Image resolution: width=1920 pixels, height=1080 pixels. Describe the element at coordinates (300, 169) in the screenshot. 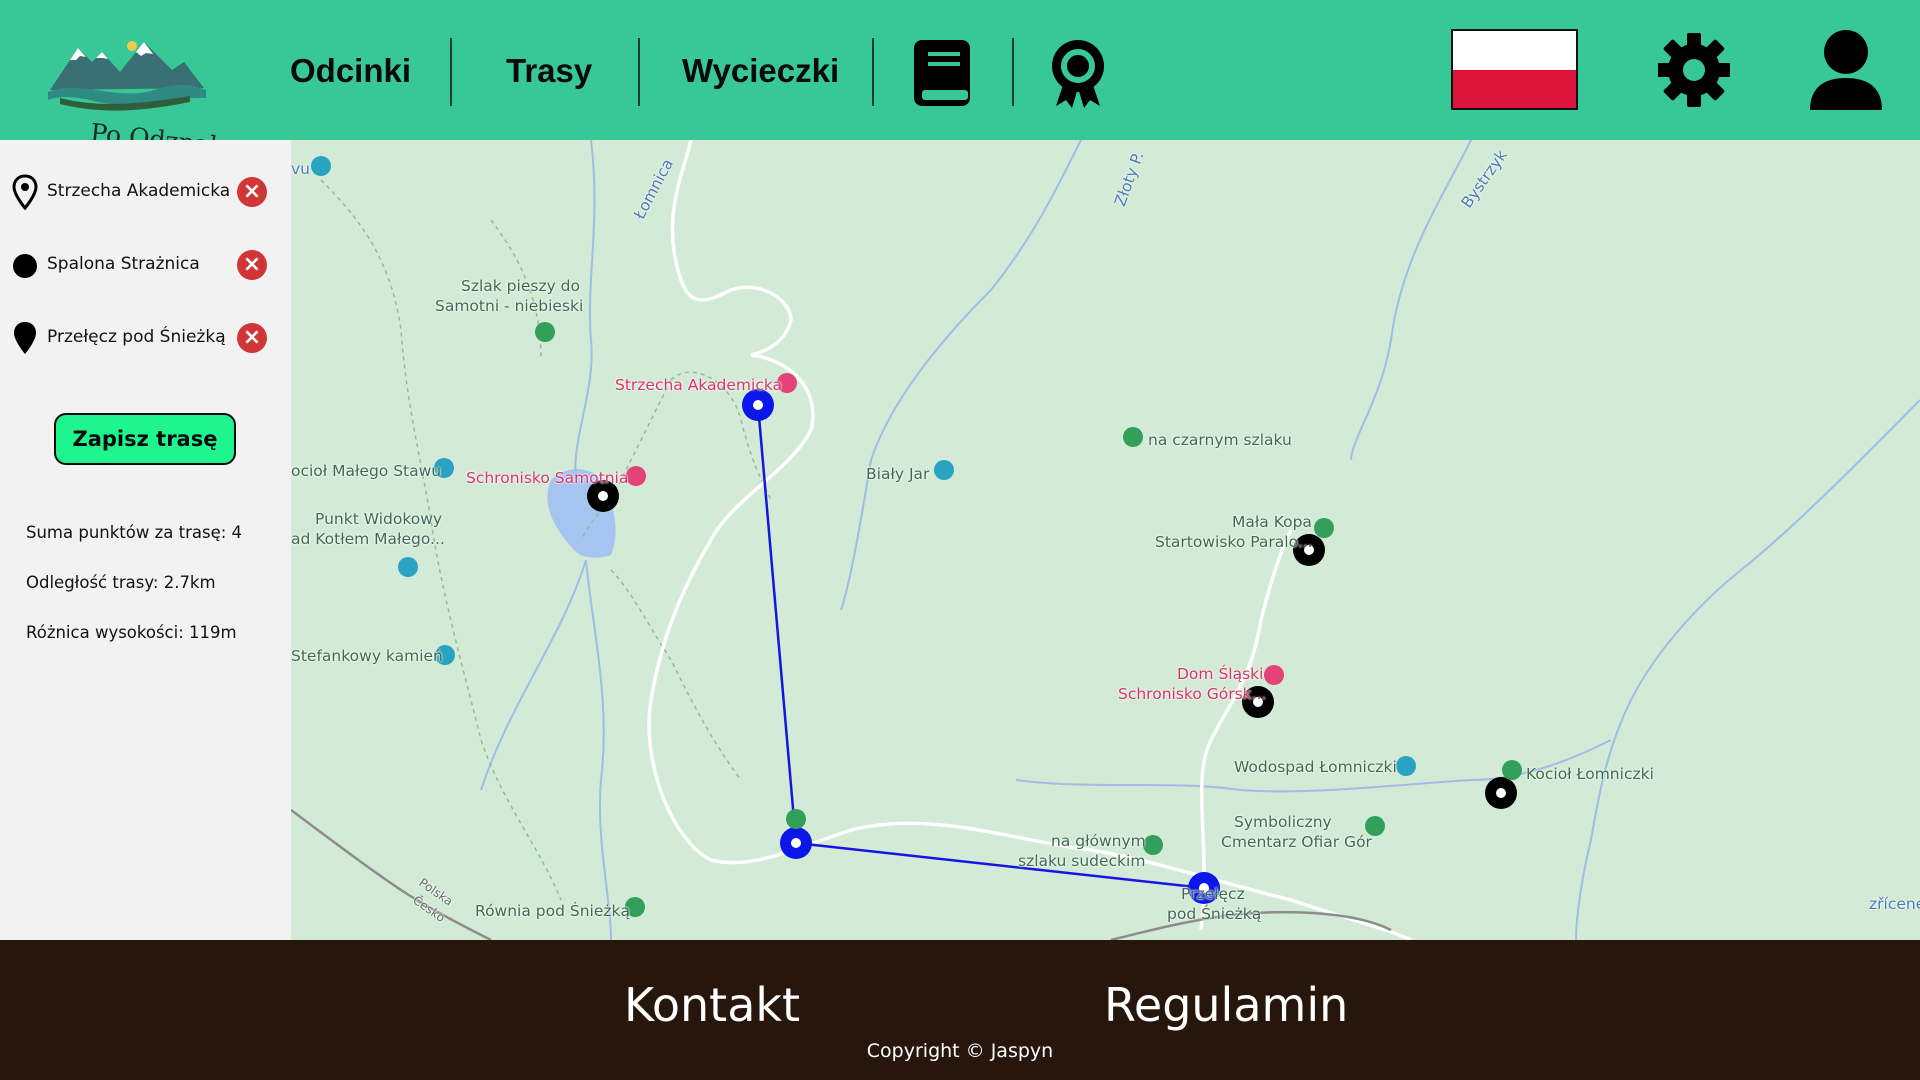

I see `map-label: vu` at that location.